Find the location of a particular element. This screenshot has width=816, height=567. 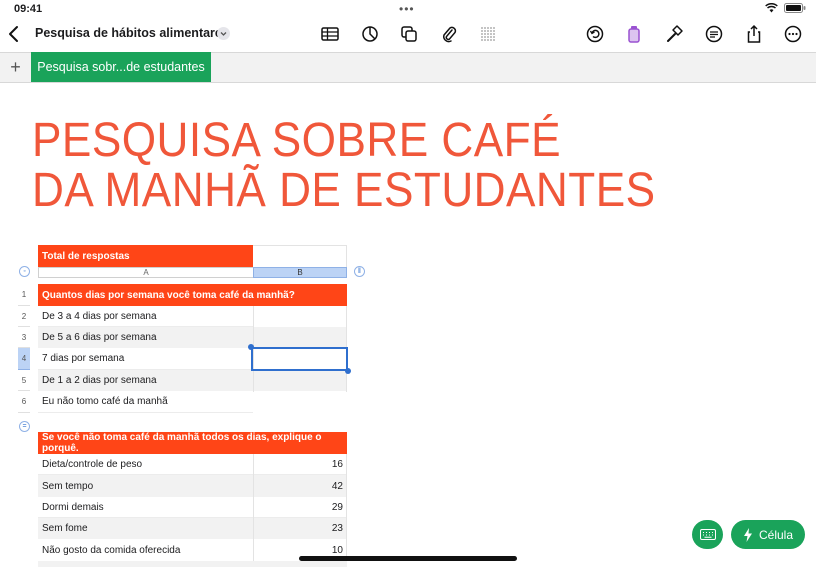

home-indicator is located at coordinates (408, 558).